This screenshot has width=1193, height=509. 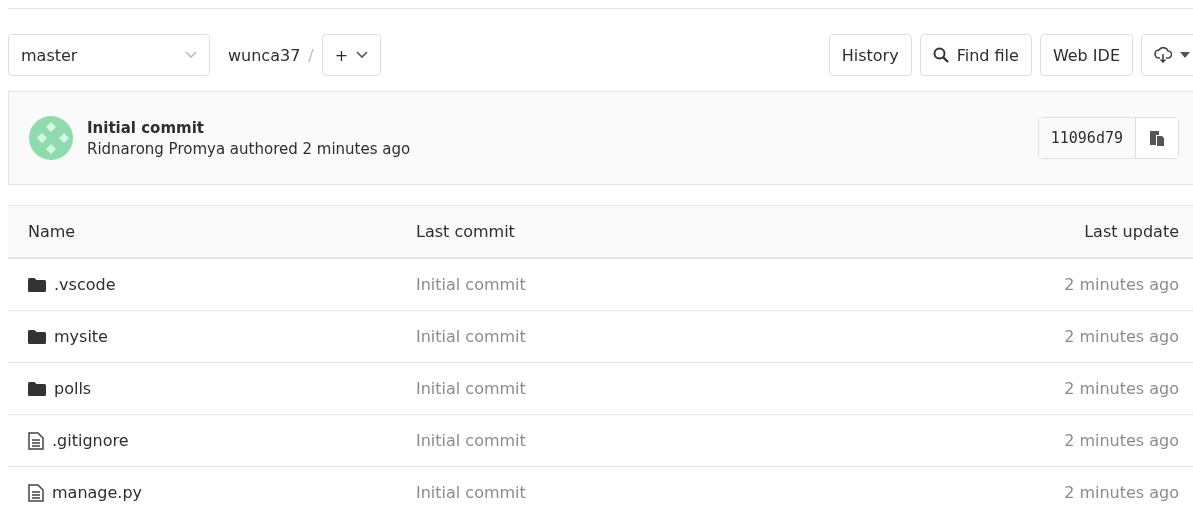 What do you see at coordinates (1087, 138) in the screenshot?
I see `commit-sha: 11096d79` at bounding box center [1087, 138].